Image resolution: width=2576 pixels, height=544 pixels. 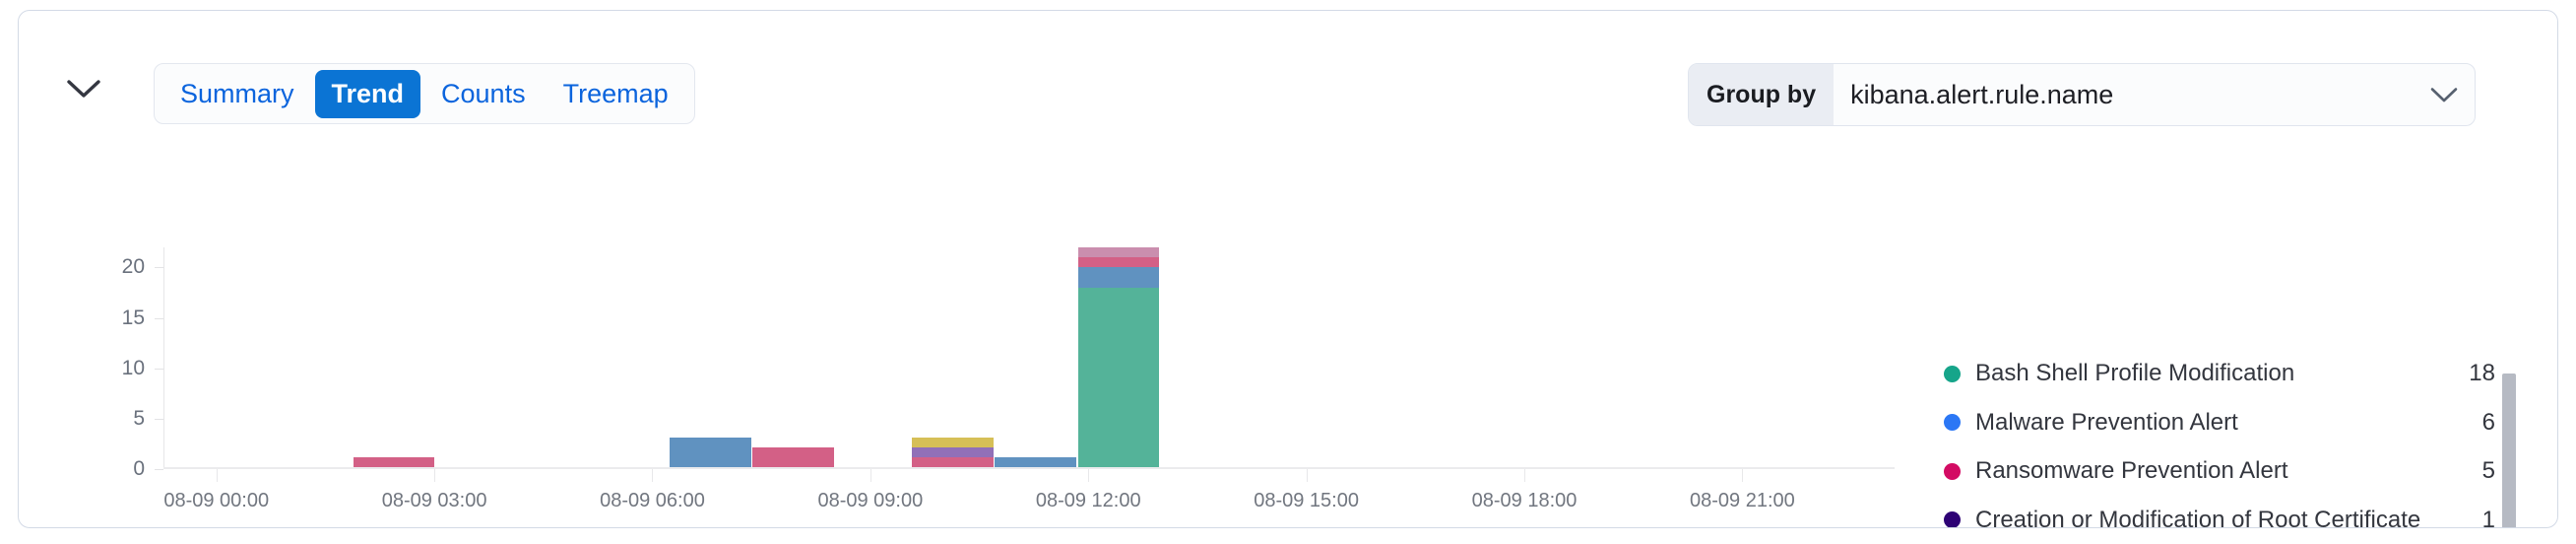 I want to click on y-axis-tick-label: 10, so click(x=133, y=367).